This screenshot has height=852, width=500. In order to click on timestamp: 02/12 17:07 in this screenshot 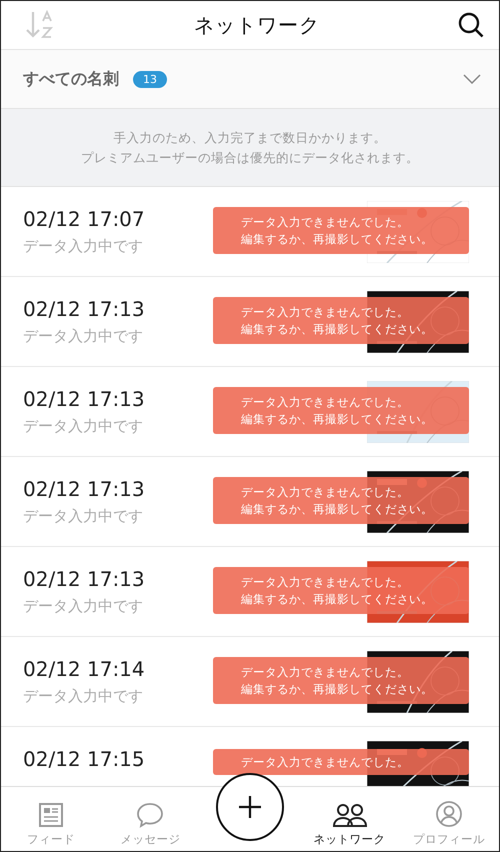, I will do `click(84, 219)`.